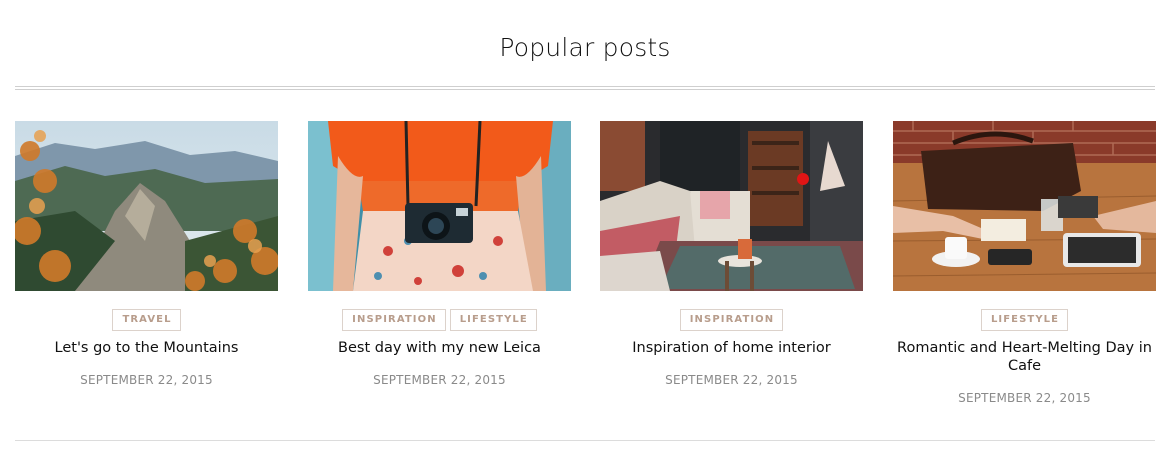  What do you see at coordinates (585, 88) in the screenshot?
I see `double-divider` at bounding box center [585, 88].